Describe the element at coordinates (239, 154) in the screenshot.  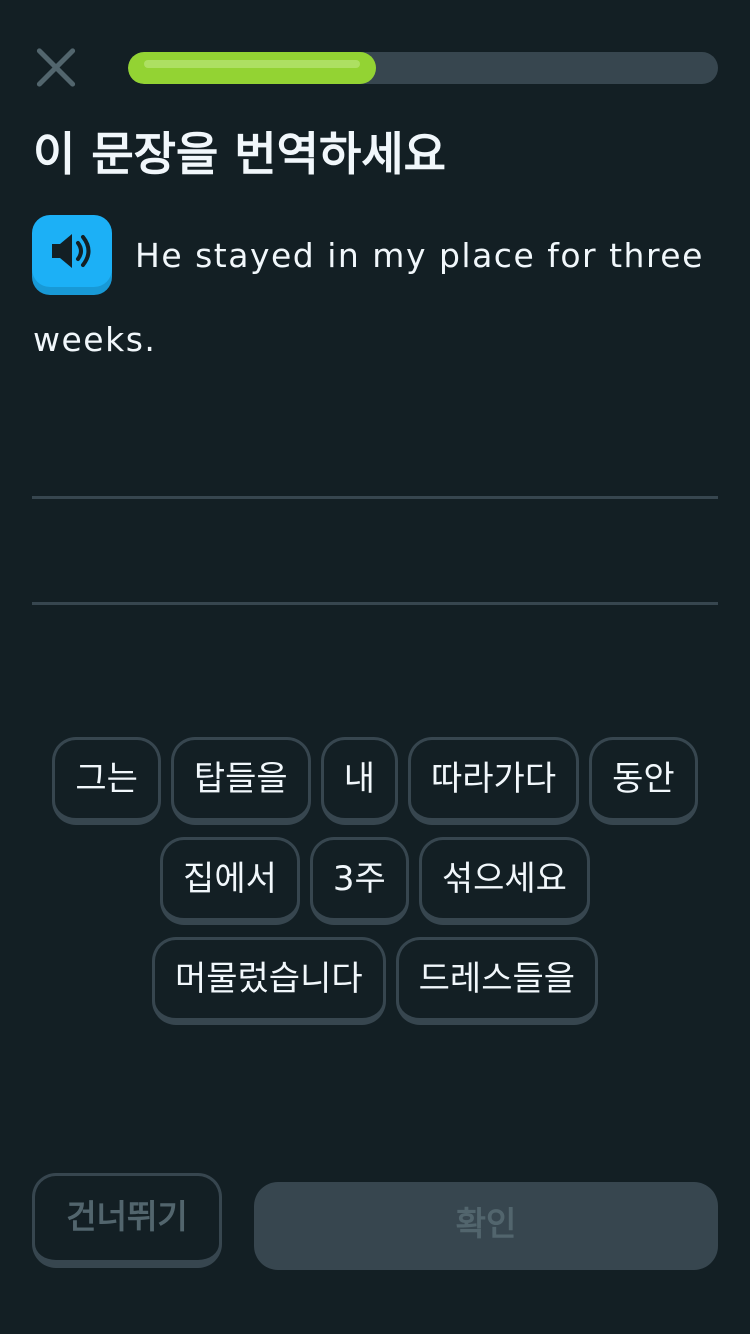
I see `page-title: 이 문장을 번역하세요` at that location.